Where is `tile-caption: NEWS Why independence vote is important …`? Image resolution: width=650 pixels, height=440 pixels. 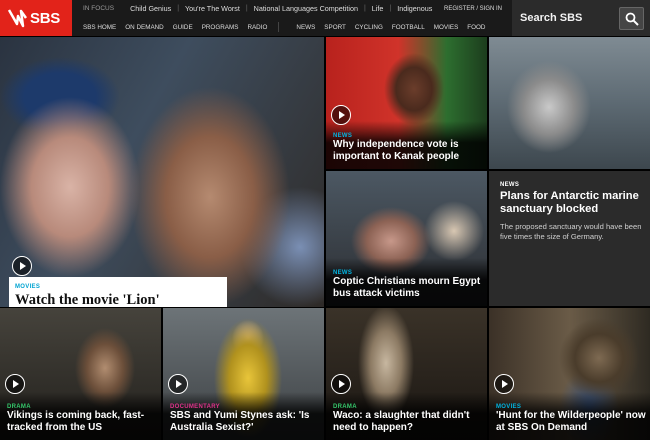
tile-caption: NEWS Why independence vote is important … is located at coordinates (408, 147).